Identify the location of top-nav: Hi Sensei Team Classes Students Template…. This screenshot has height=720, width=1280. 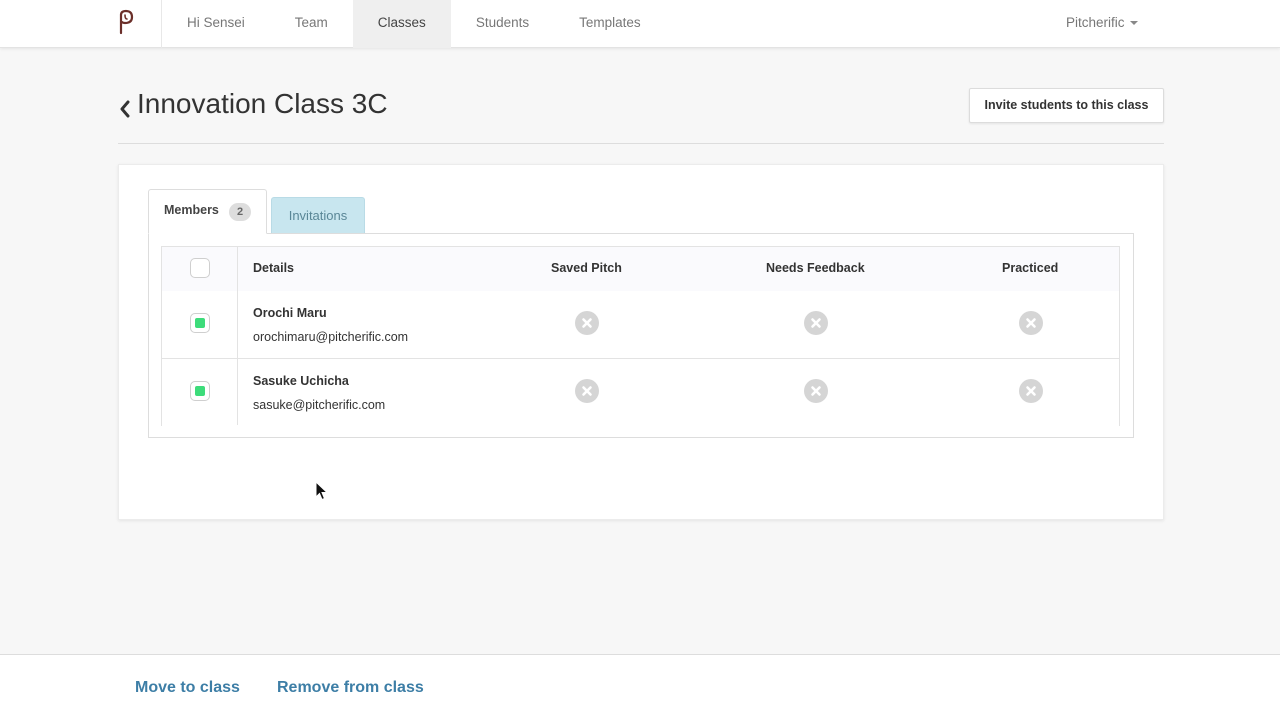
(640, 24).